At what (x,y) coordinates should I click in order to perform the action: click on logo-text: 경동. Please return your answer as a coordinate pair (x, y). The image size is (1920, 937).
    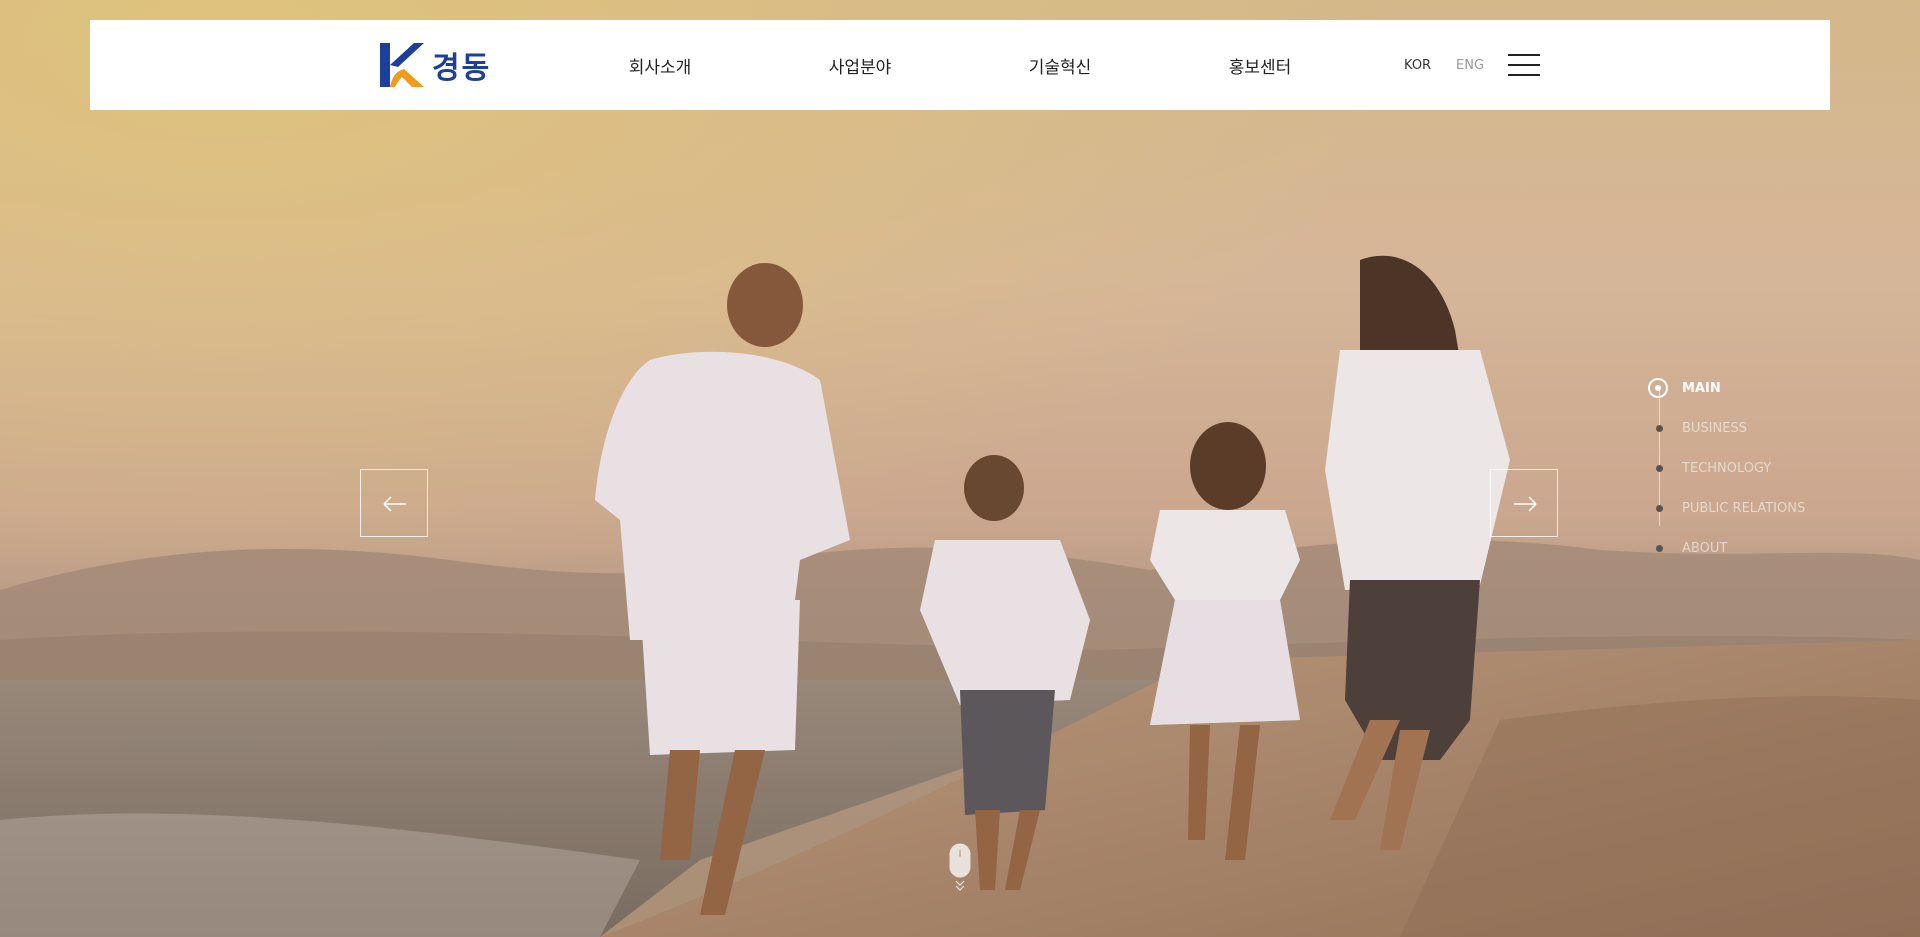
    Looking at the image, I should click on (462, 68).